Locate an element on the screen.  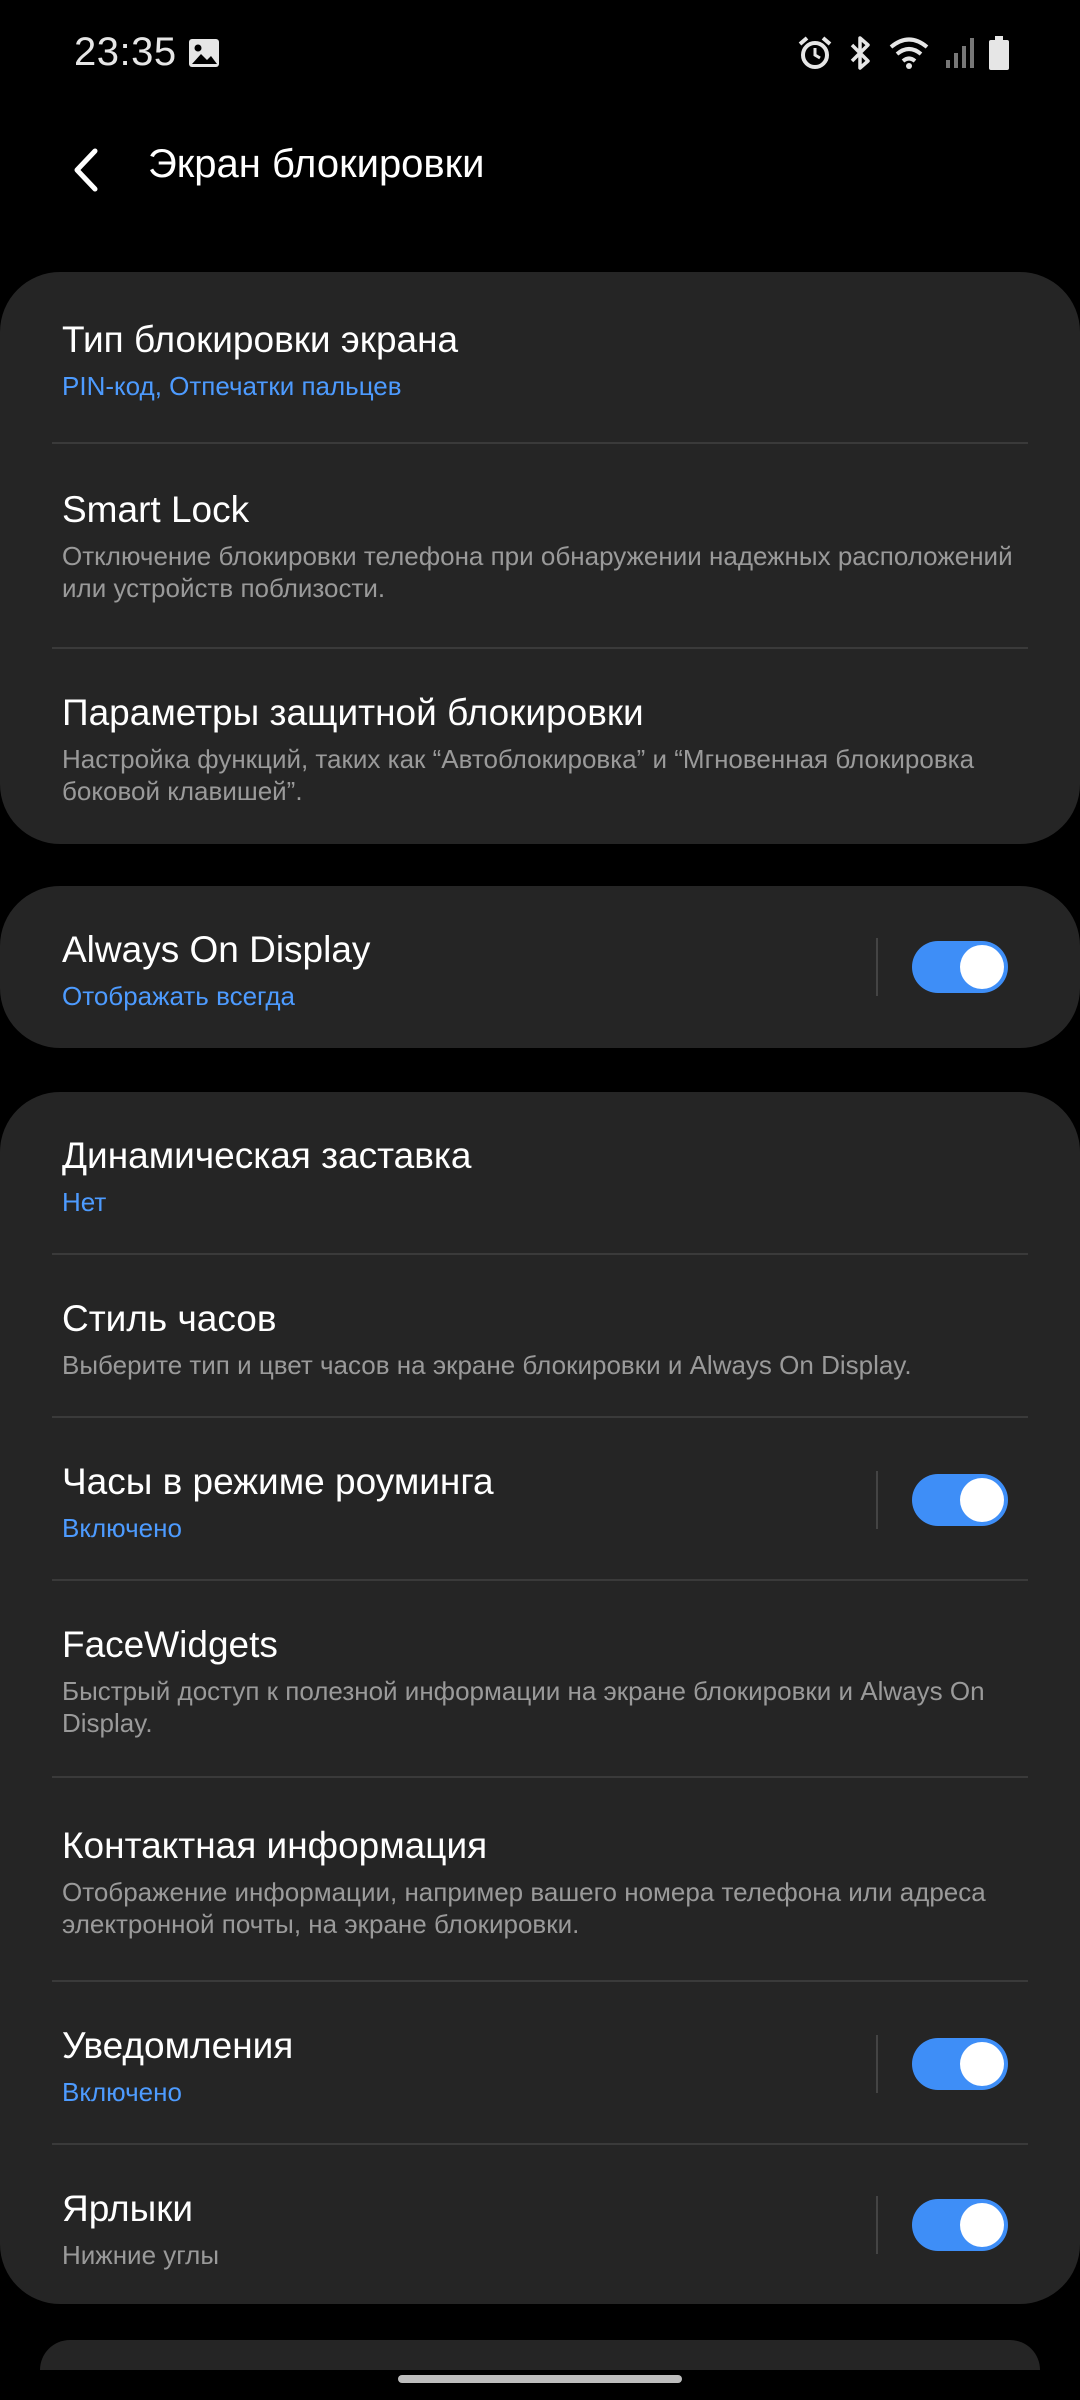
always-on-display-item: Always On Display Отображать всегда is located at coordinates (540, 967).